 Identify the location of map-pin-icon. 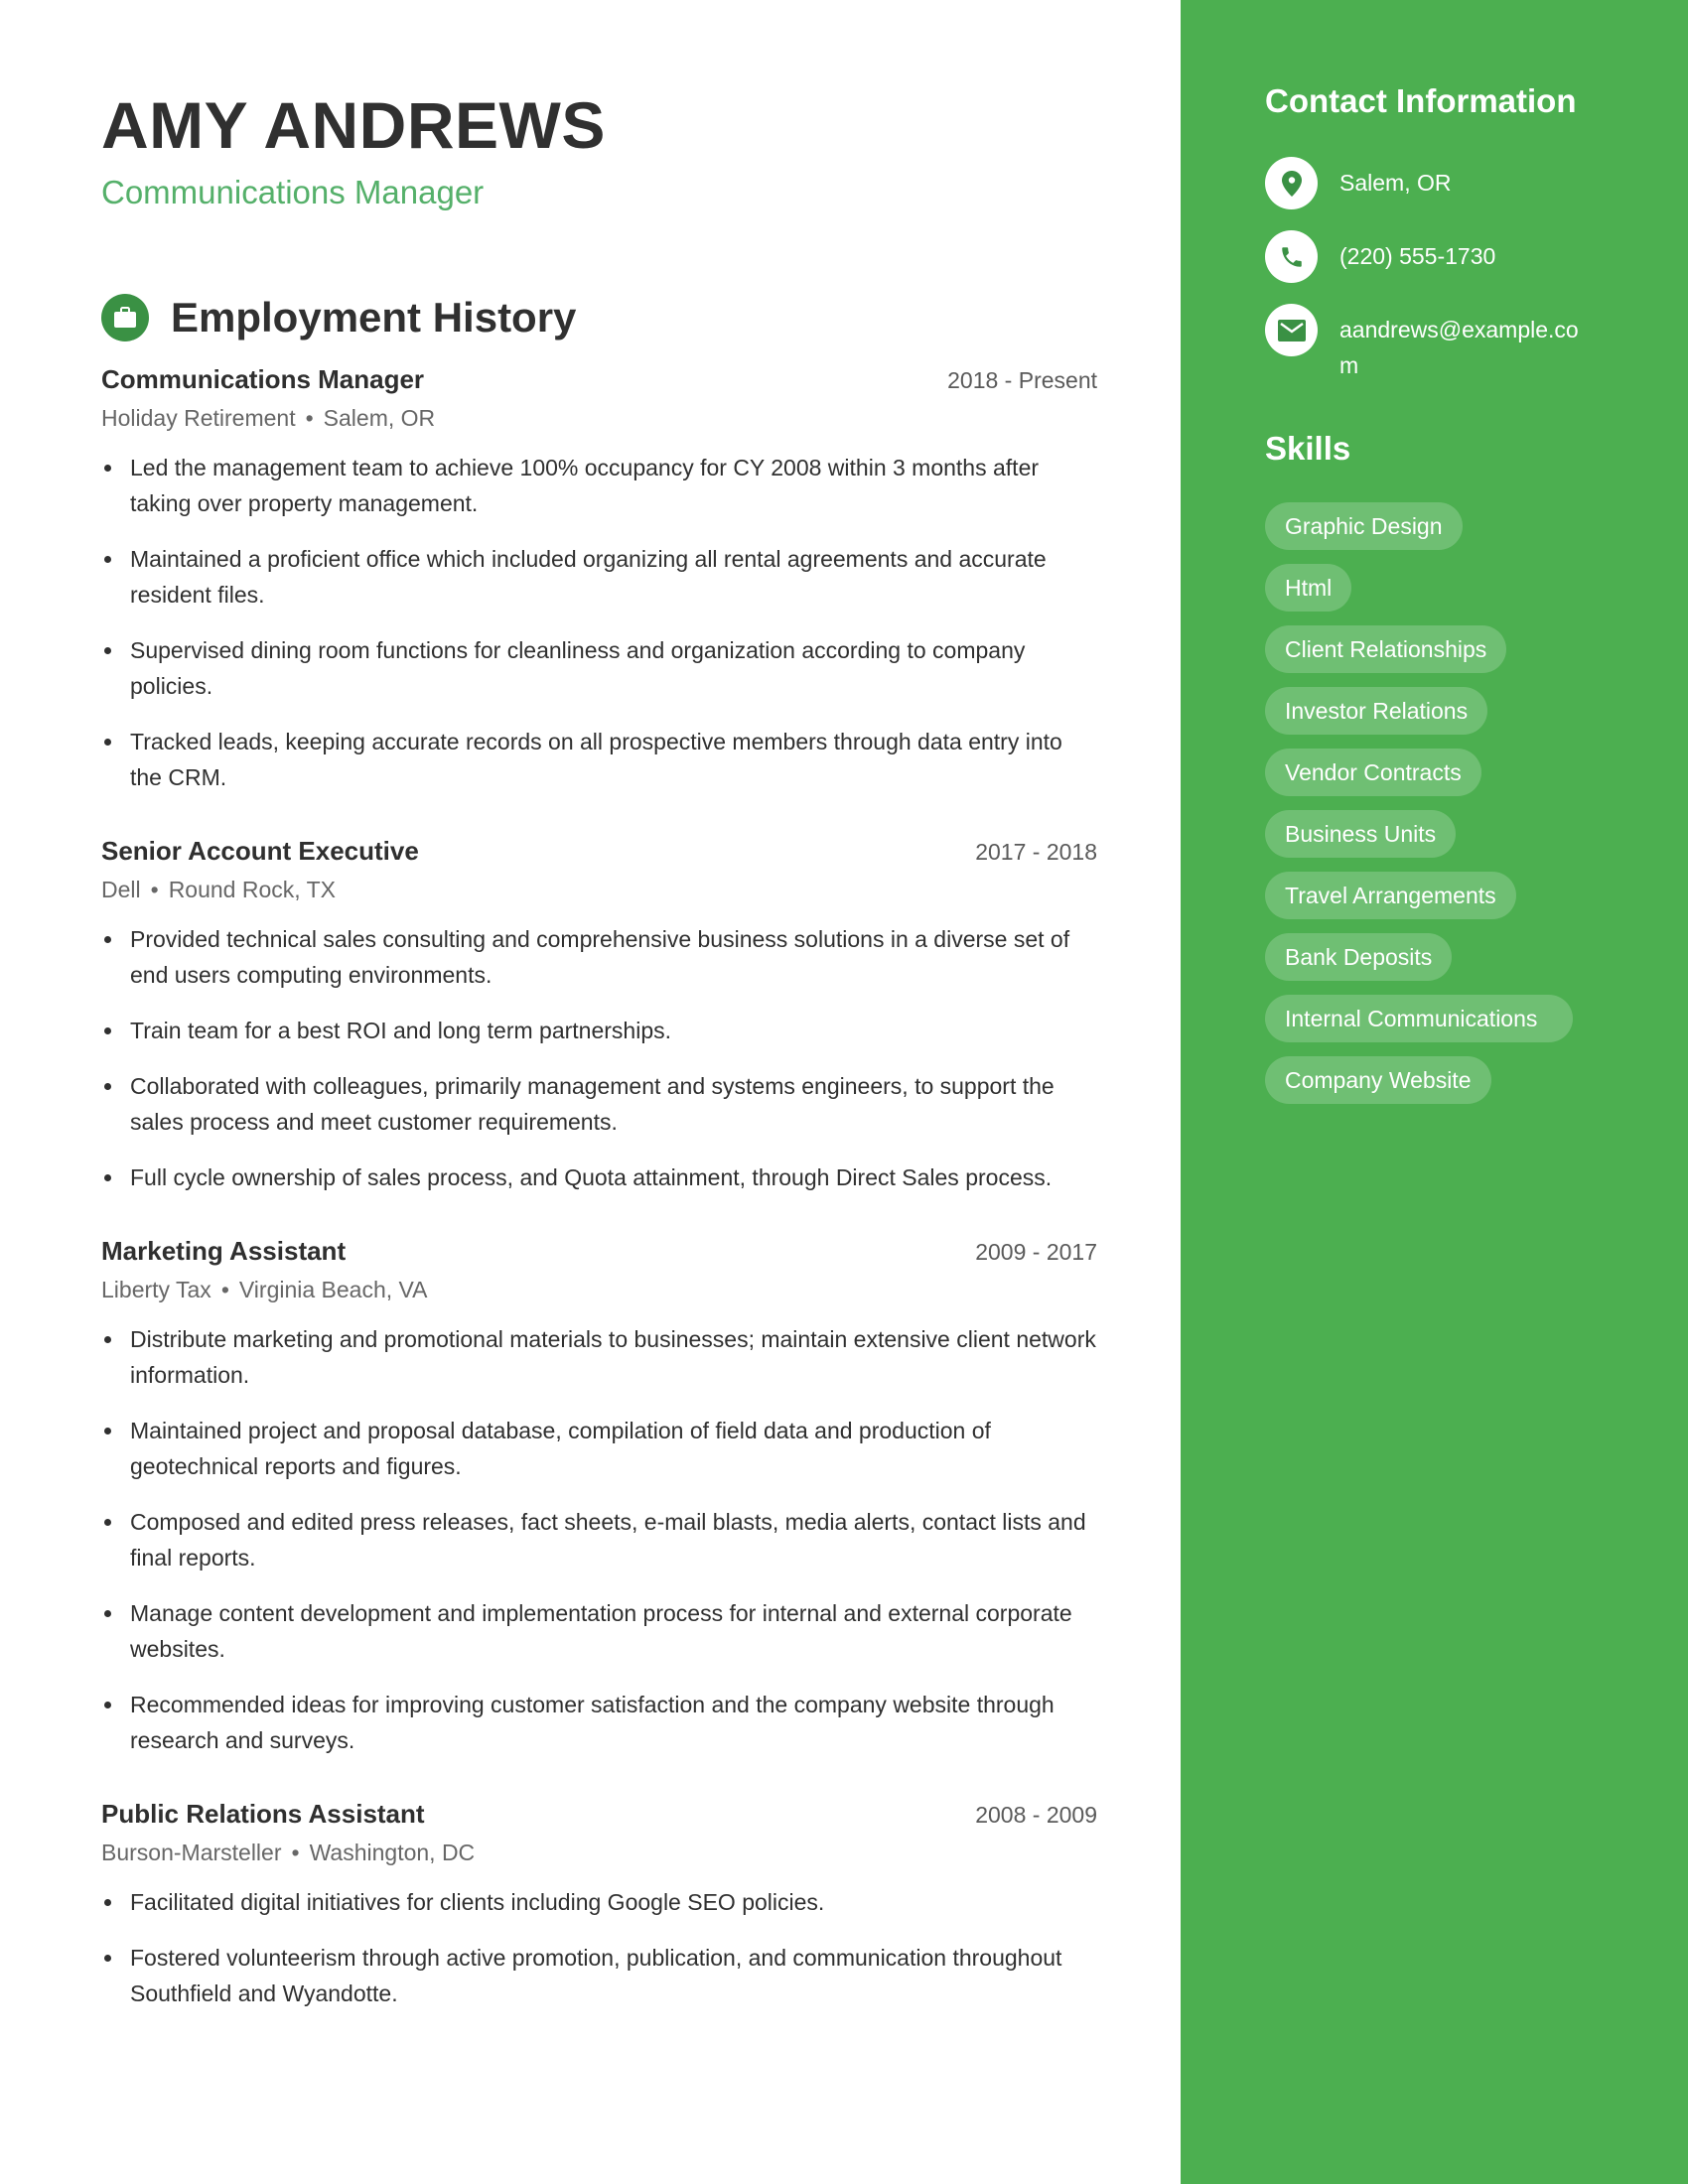
(1291, 183).